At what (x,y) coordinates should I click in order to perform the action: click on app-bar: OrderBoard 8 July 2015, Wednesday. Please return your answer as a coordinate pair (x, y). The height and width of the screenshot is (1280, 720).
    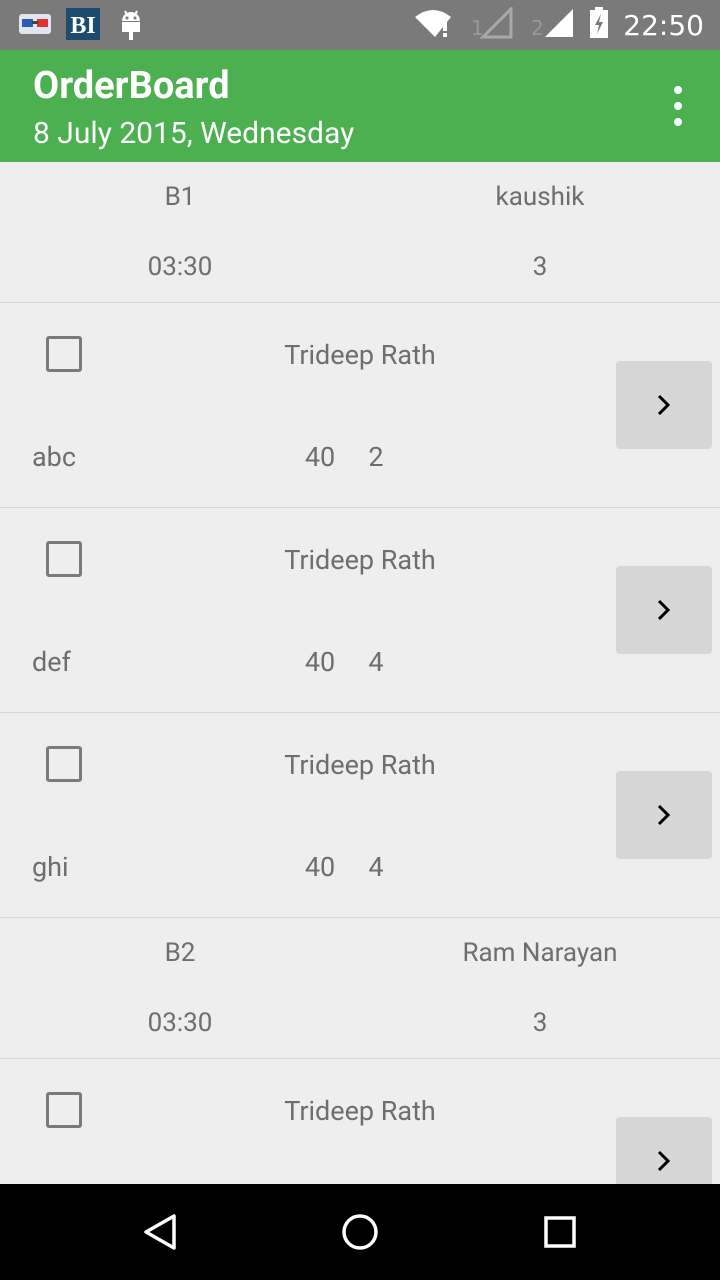
    Looking at the image, I should click on (360, 106).